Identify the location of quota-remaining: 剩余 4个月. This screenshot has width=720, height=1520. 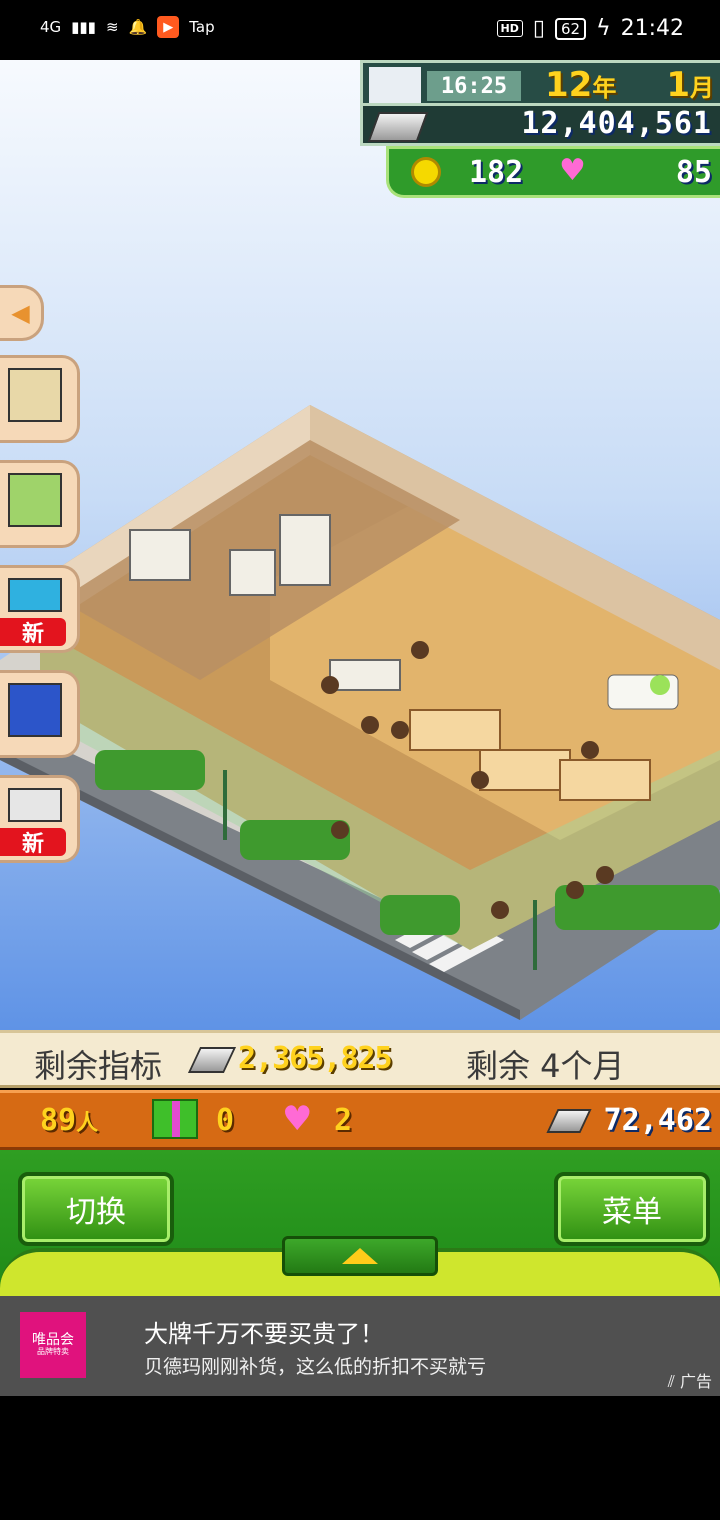
(545, 1066).